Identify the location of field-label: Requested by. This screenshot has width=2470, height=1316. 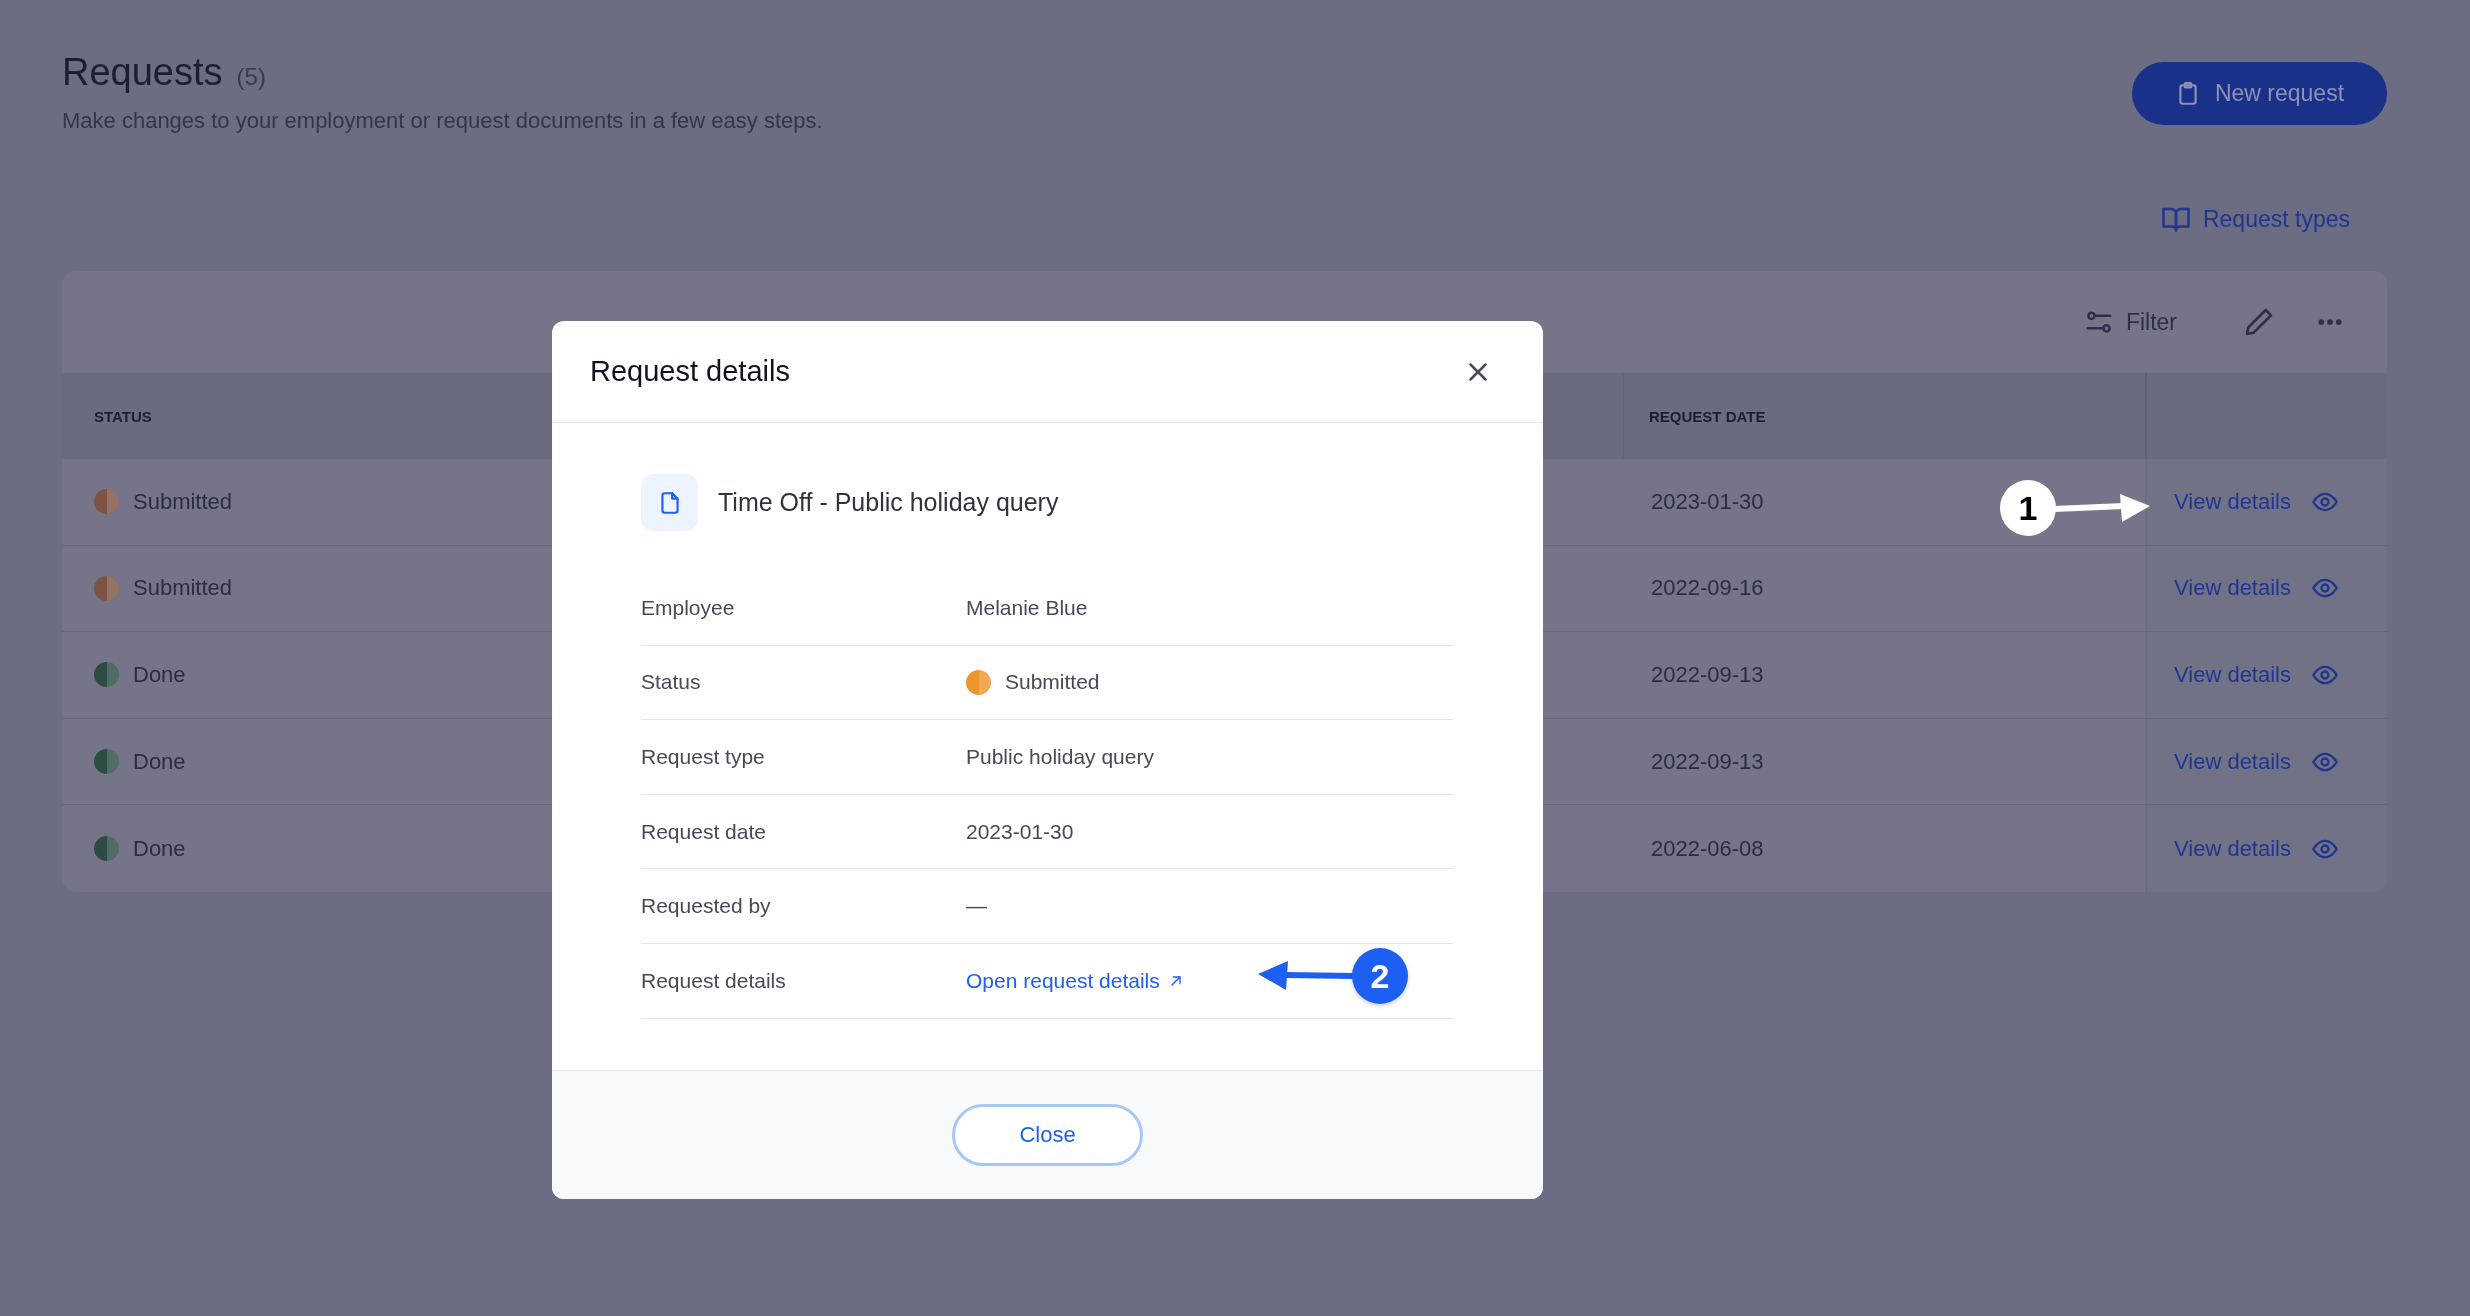
(706, 906).